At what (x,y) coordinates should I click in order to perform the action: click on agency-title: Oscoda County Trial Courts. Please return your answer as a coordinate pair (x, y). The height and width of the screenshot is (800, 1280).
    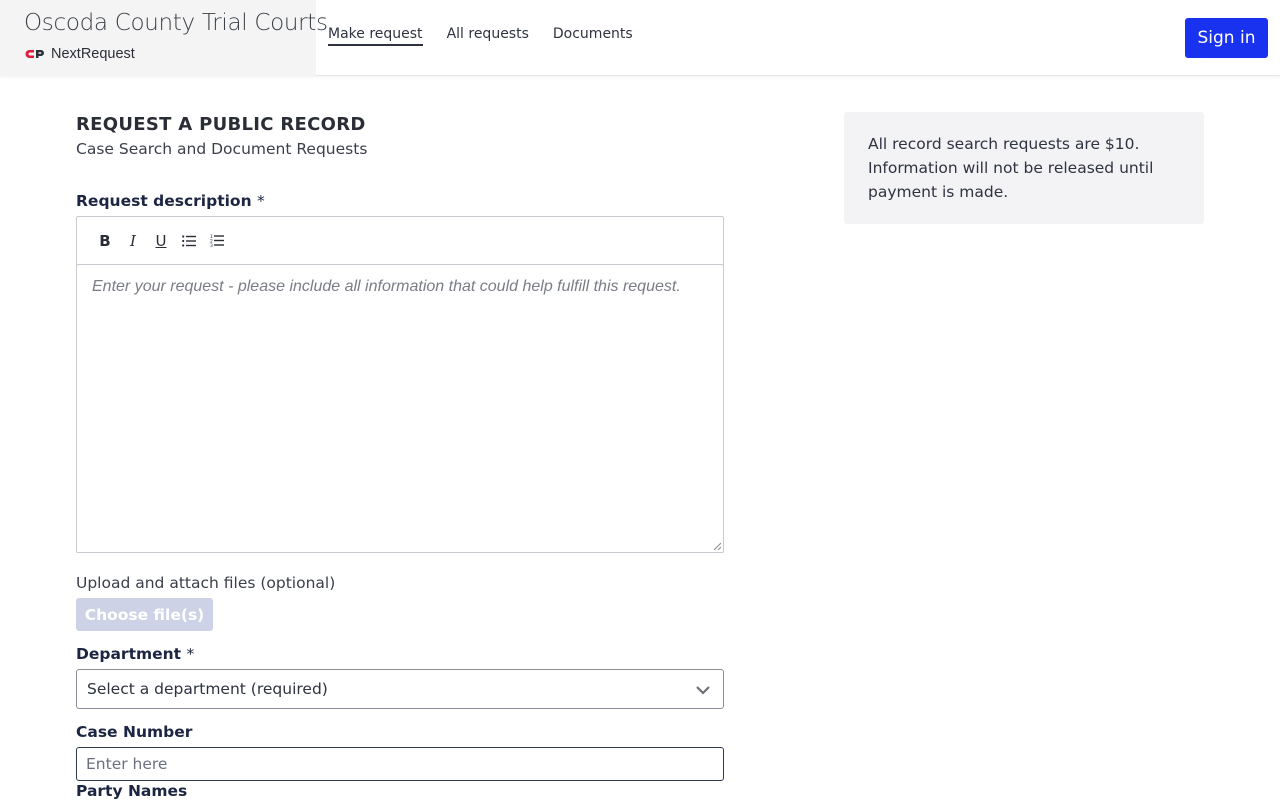
    Looking at the image, I should click on (176, 23).